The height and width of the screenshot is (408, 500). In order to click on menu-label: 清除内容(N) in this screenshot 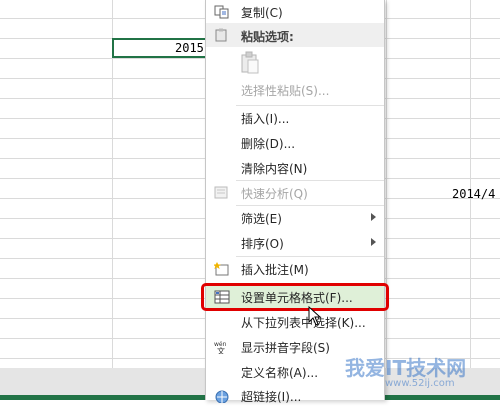, I will do `click(274, 169)`.